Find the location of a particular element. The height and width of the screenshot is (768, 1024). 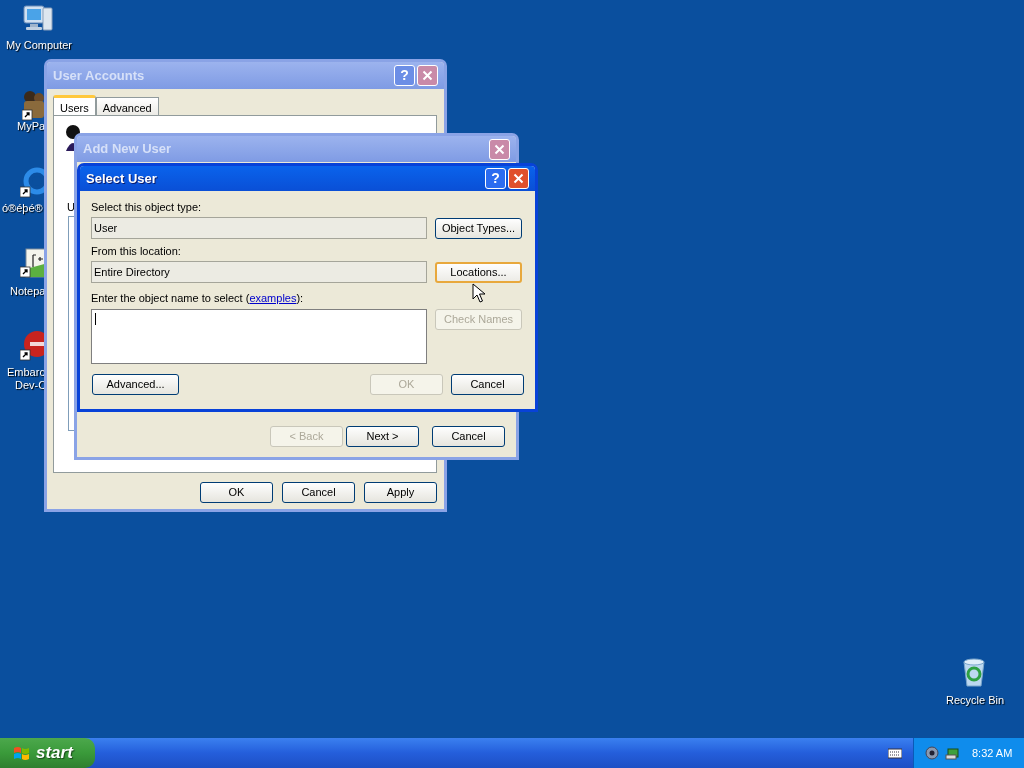

desktop-icon-label: Notepa is located at coordinates (28, 291).